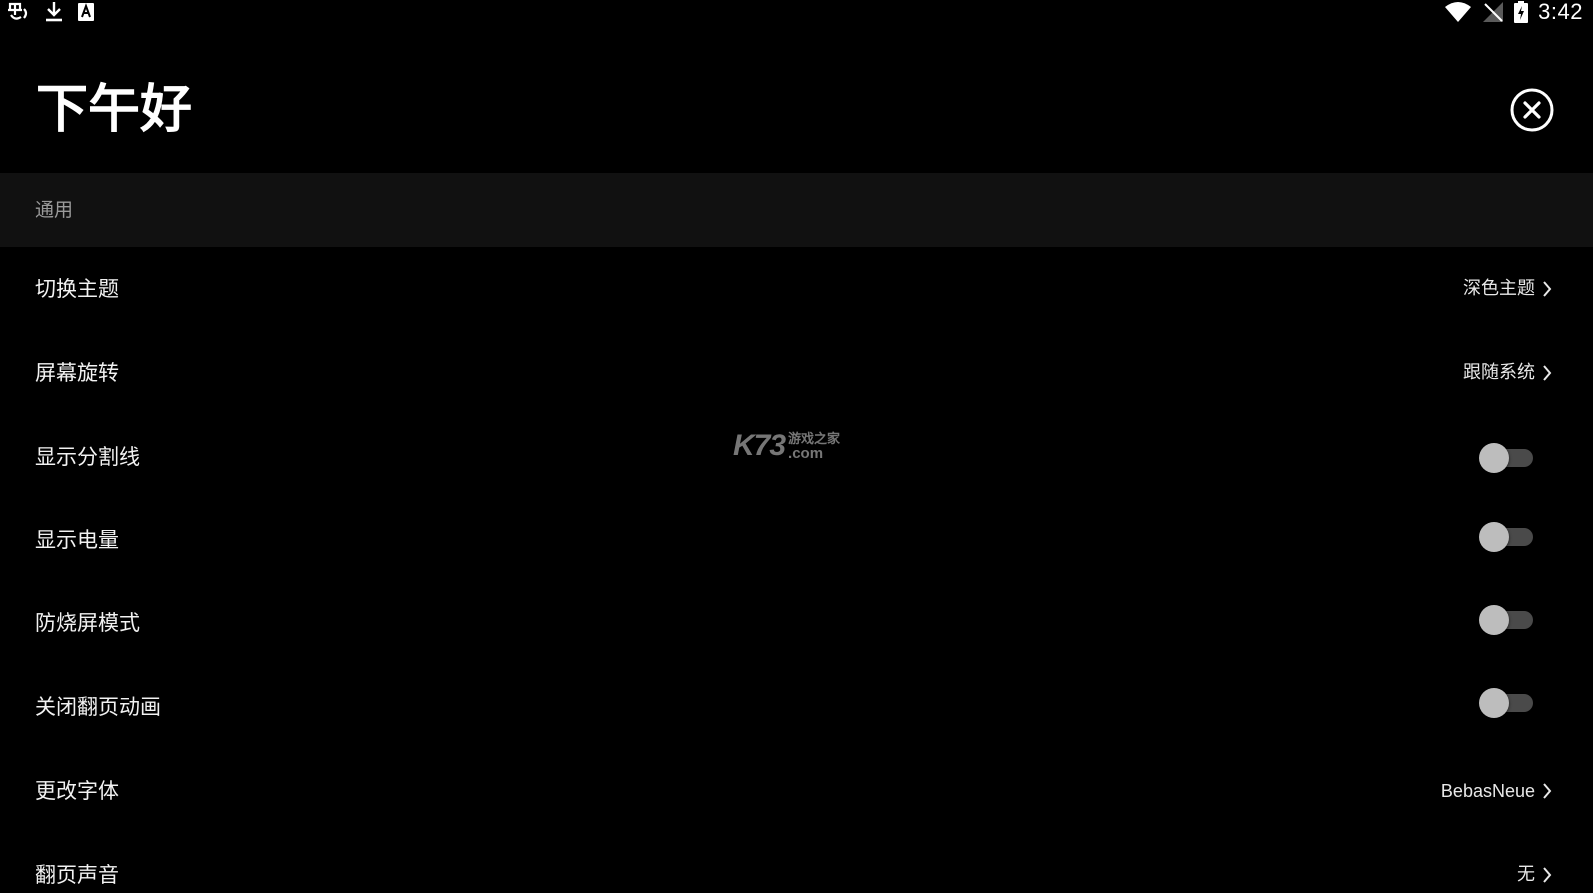  I want to click on page-title: 下午好, so click(114, 110).